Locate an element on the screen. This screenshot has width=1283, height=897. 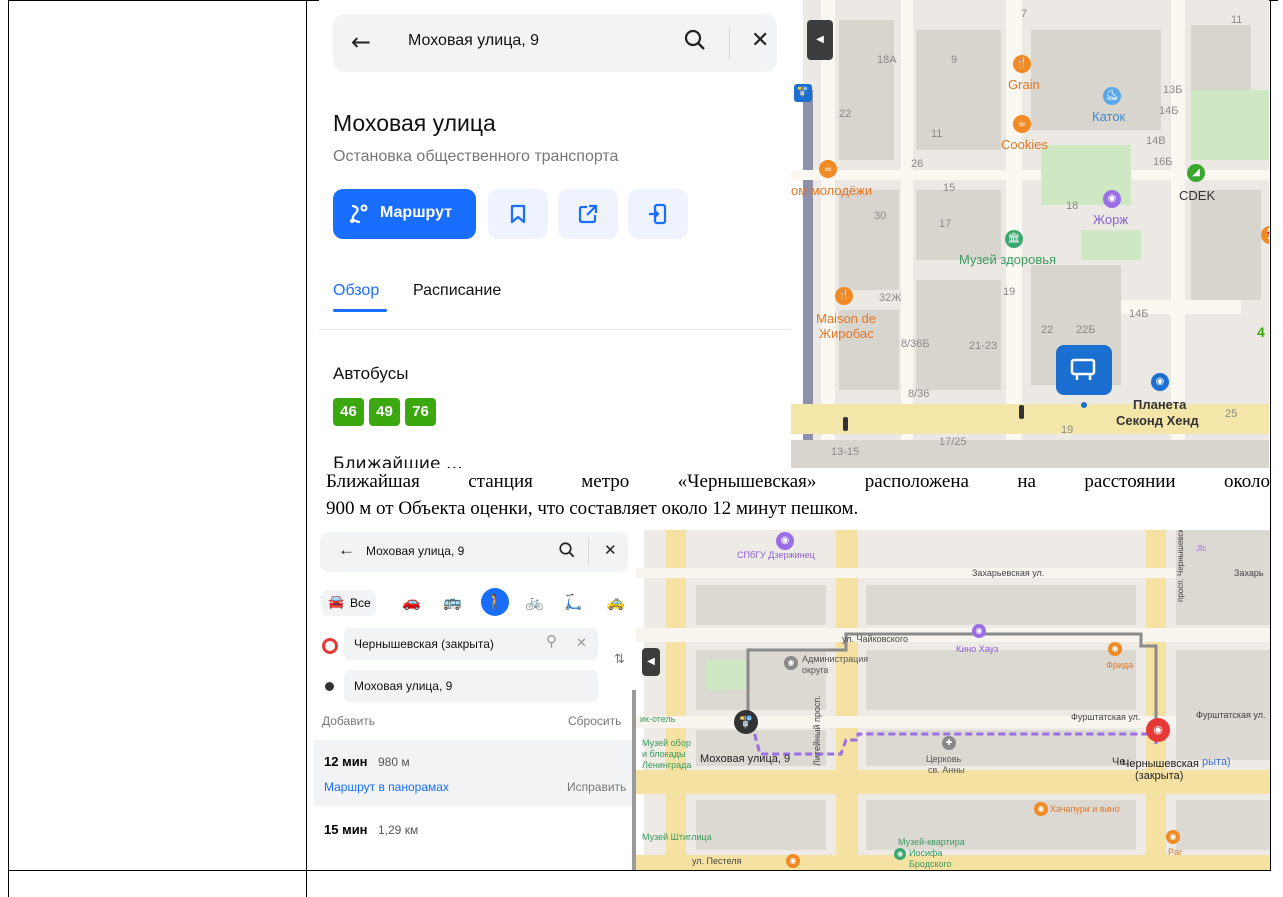
poi-label-spbgu: СПбГУ Дзержинец is located at coordinates (776, 555).